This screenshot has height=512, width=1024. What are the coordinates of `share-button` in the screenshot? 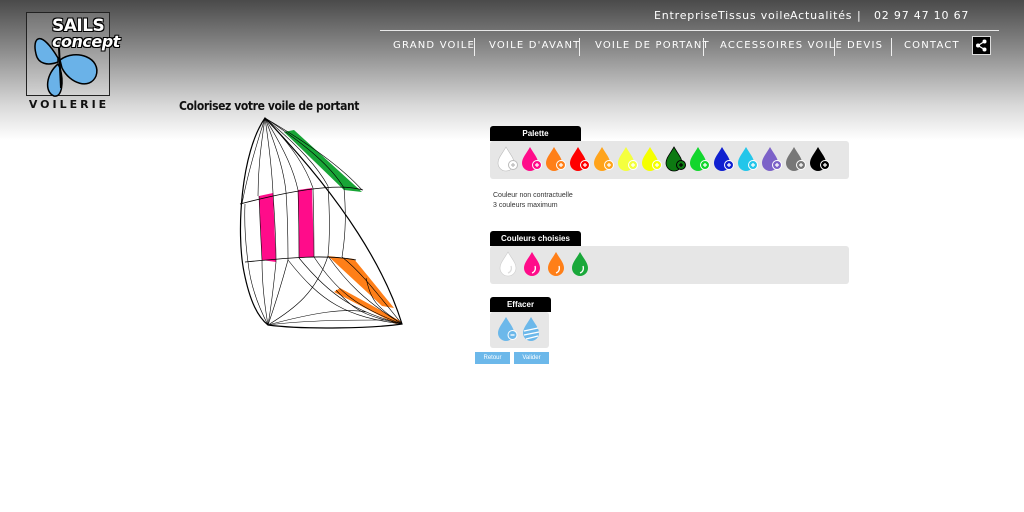 It's located at (981, 45).